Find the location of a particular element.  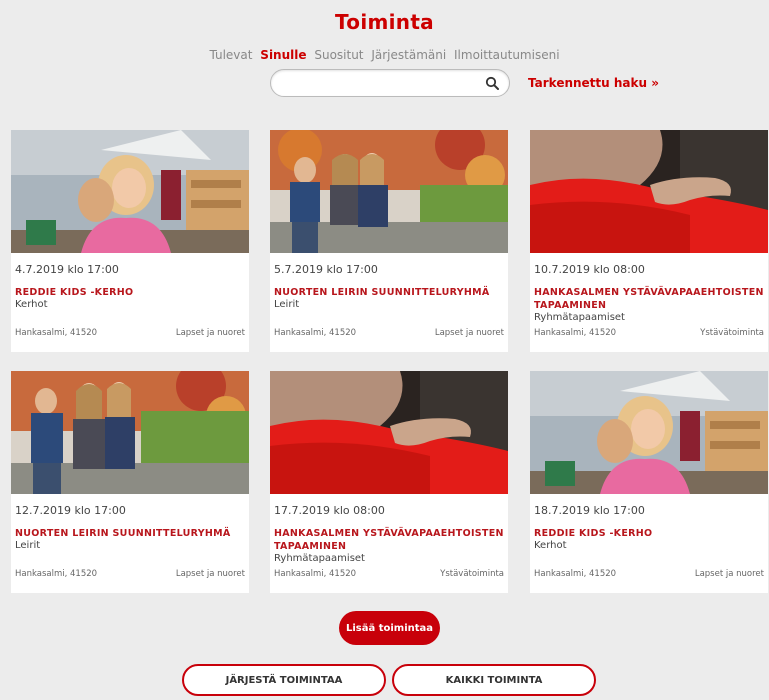

event-date: 10.7.2019 klo 08:00 is located at coordinates (589, 269).